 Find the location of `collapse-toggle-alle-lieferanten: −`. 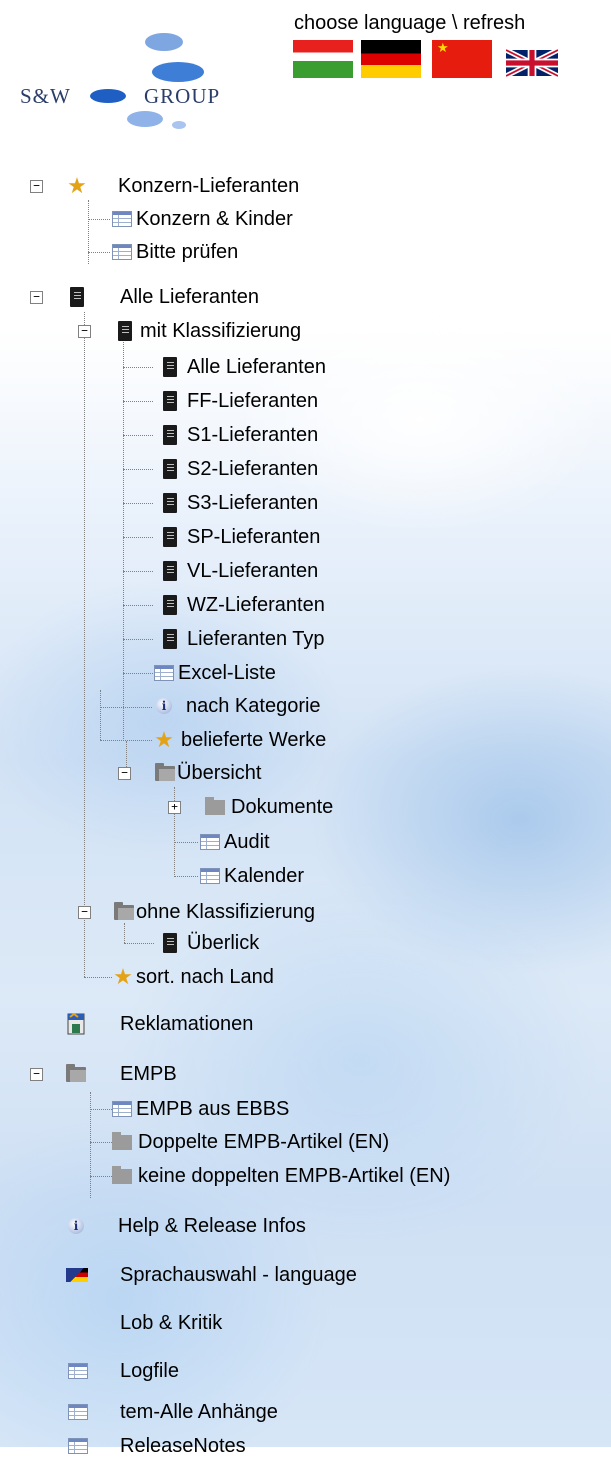

collapse-toggle-alle-lieferanten: − is located at coordinates (36, 297).